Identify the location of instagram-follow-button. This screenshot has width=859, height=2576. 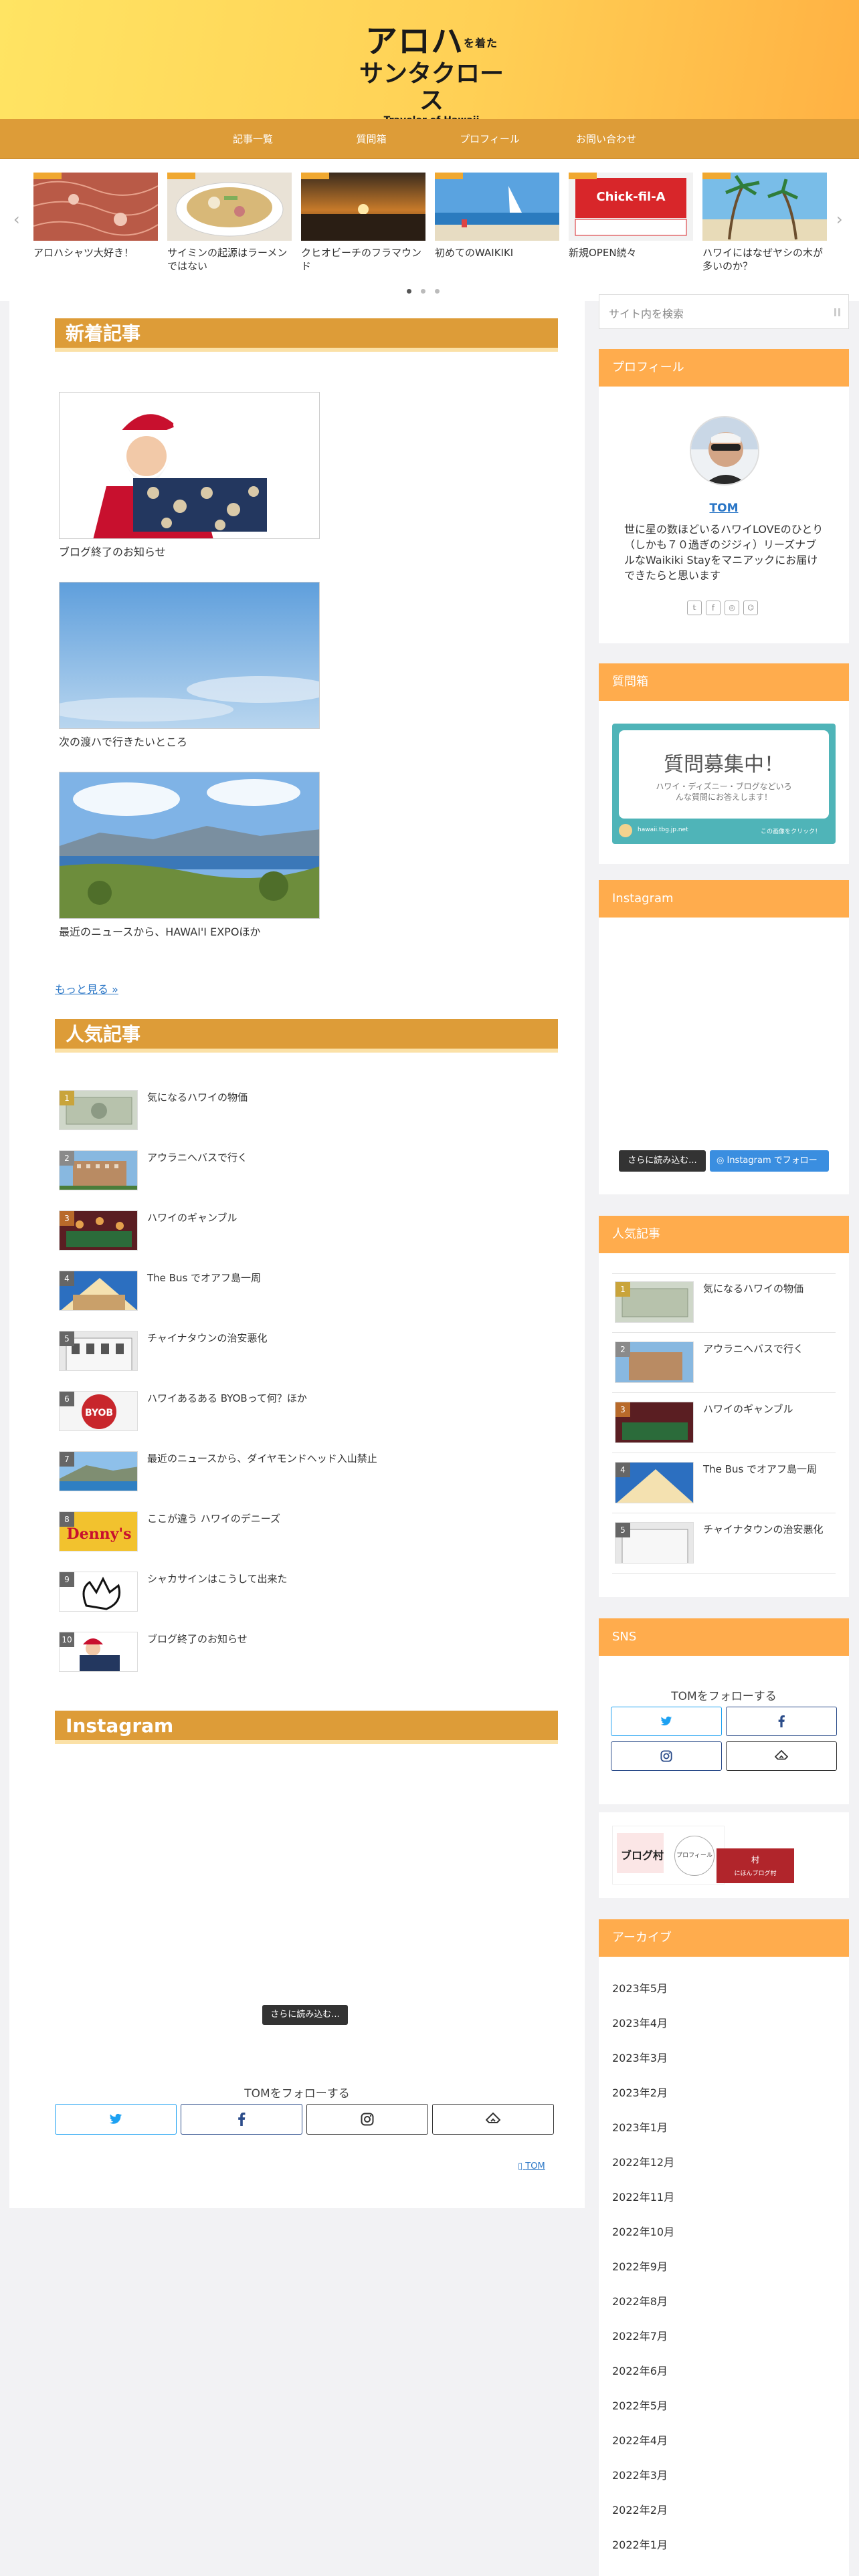
(367, 2119).